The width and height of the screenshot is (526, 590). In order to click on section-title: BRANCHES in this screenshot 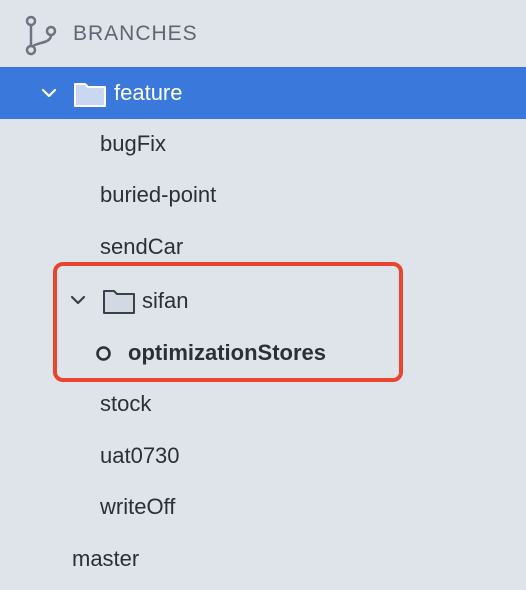, I will do `click(135, 33)`.